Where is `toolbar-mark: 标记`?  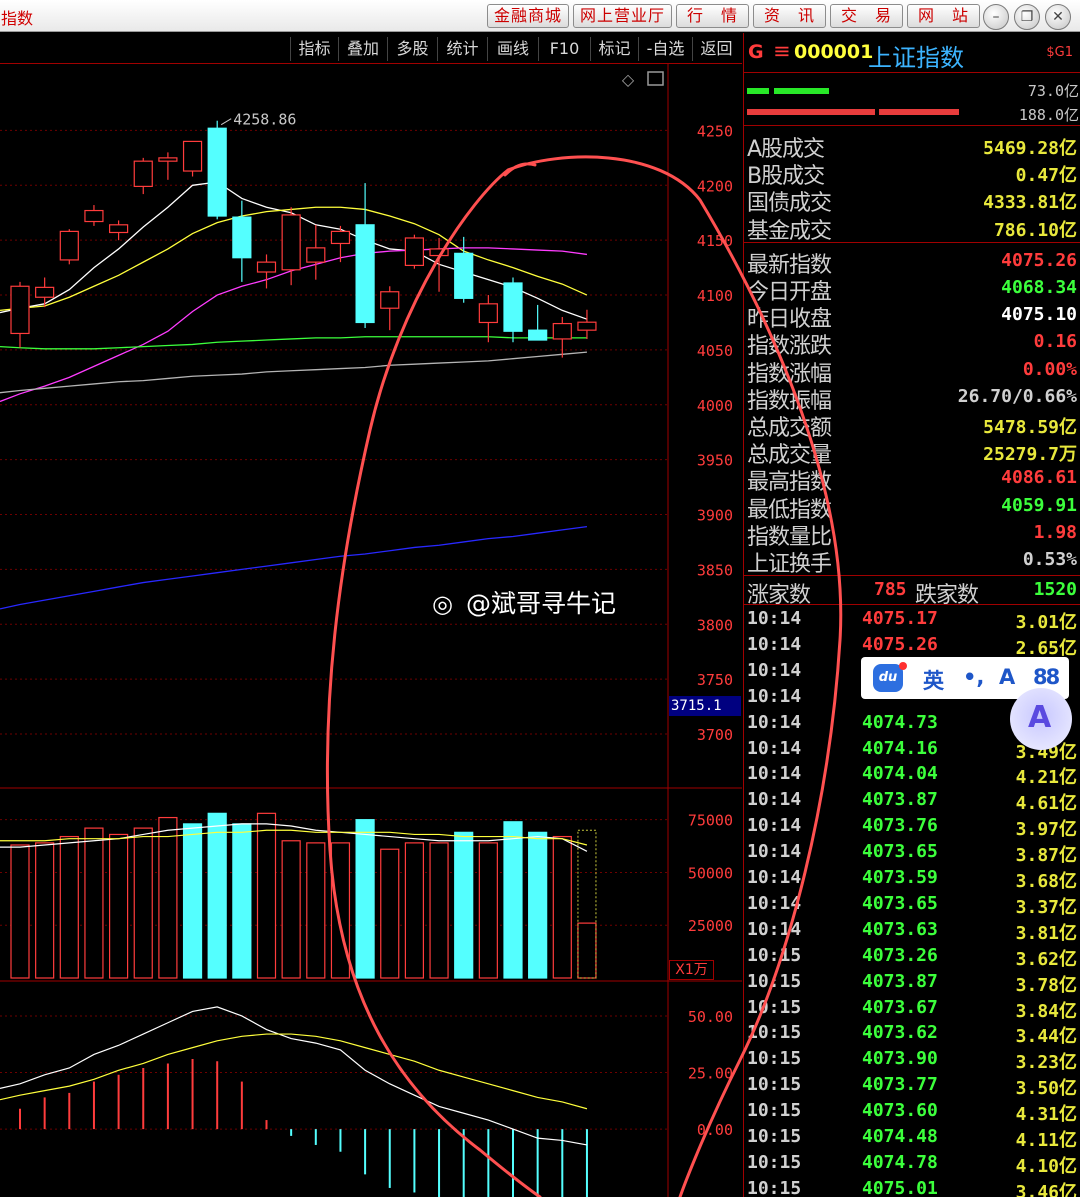 toolbar-mark: 标记 is located at coordinates (614, 49).